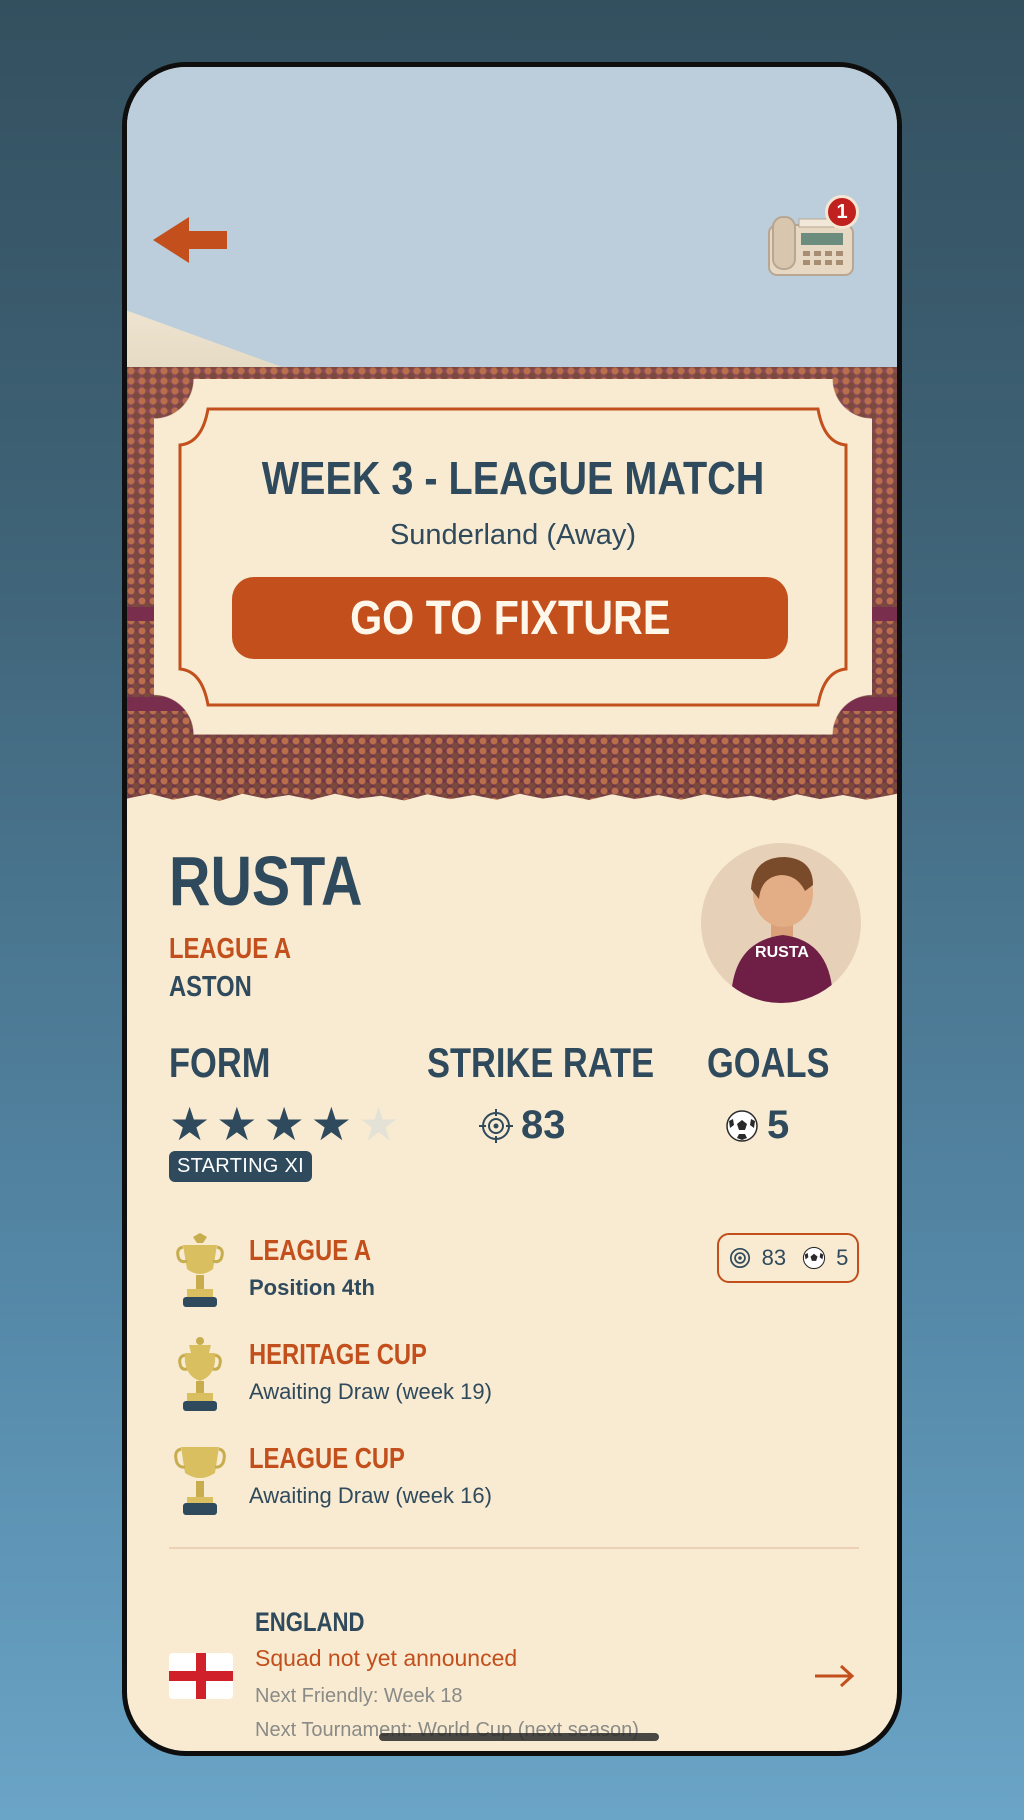  What do you see at coordinates (543, 1125) in the screenshot?
I see `strike-rate-number: 83` at bounding box center [543, 1125].